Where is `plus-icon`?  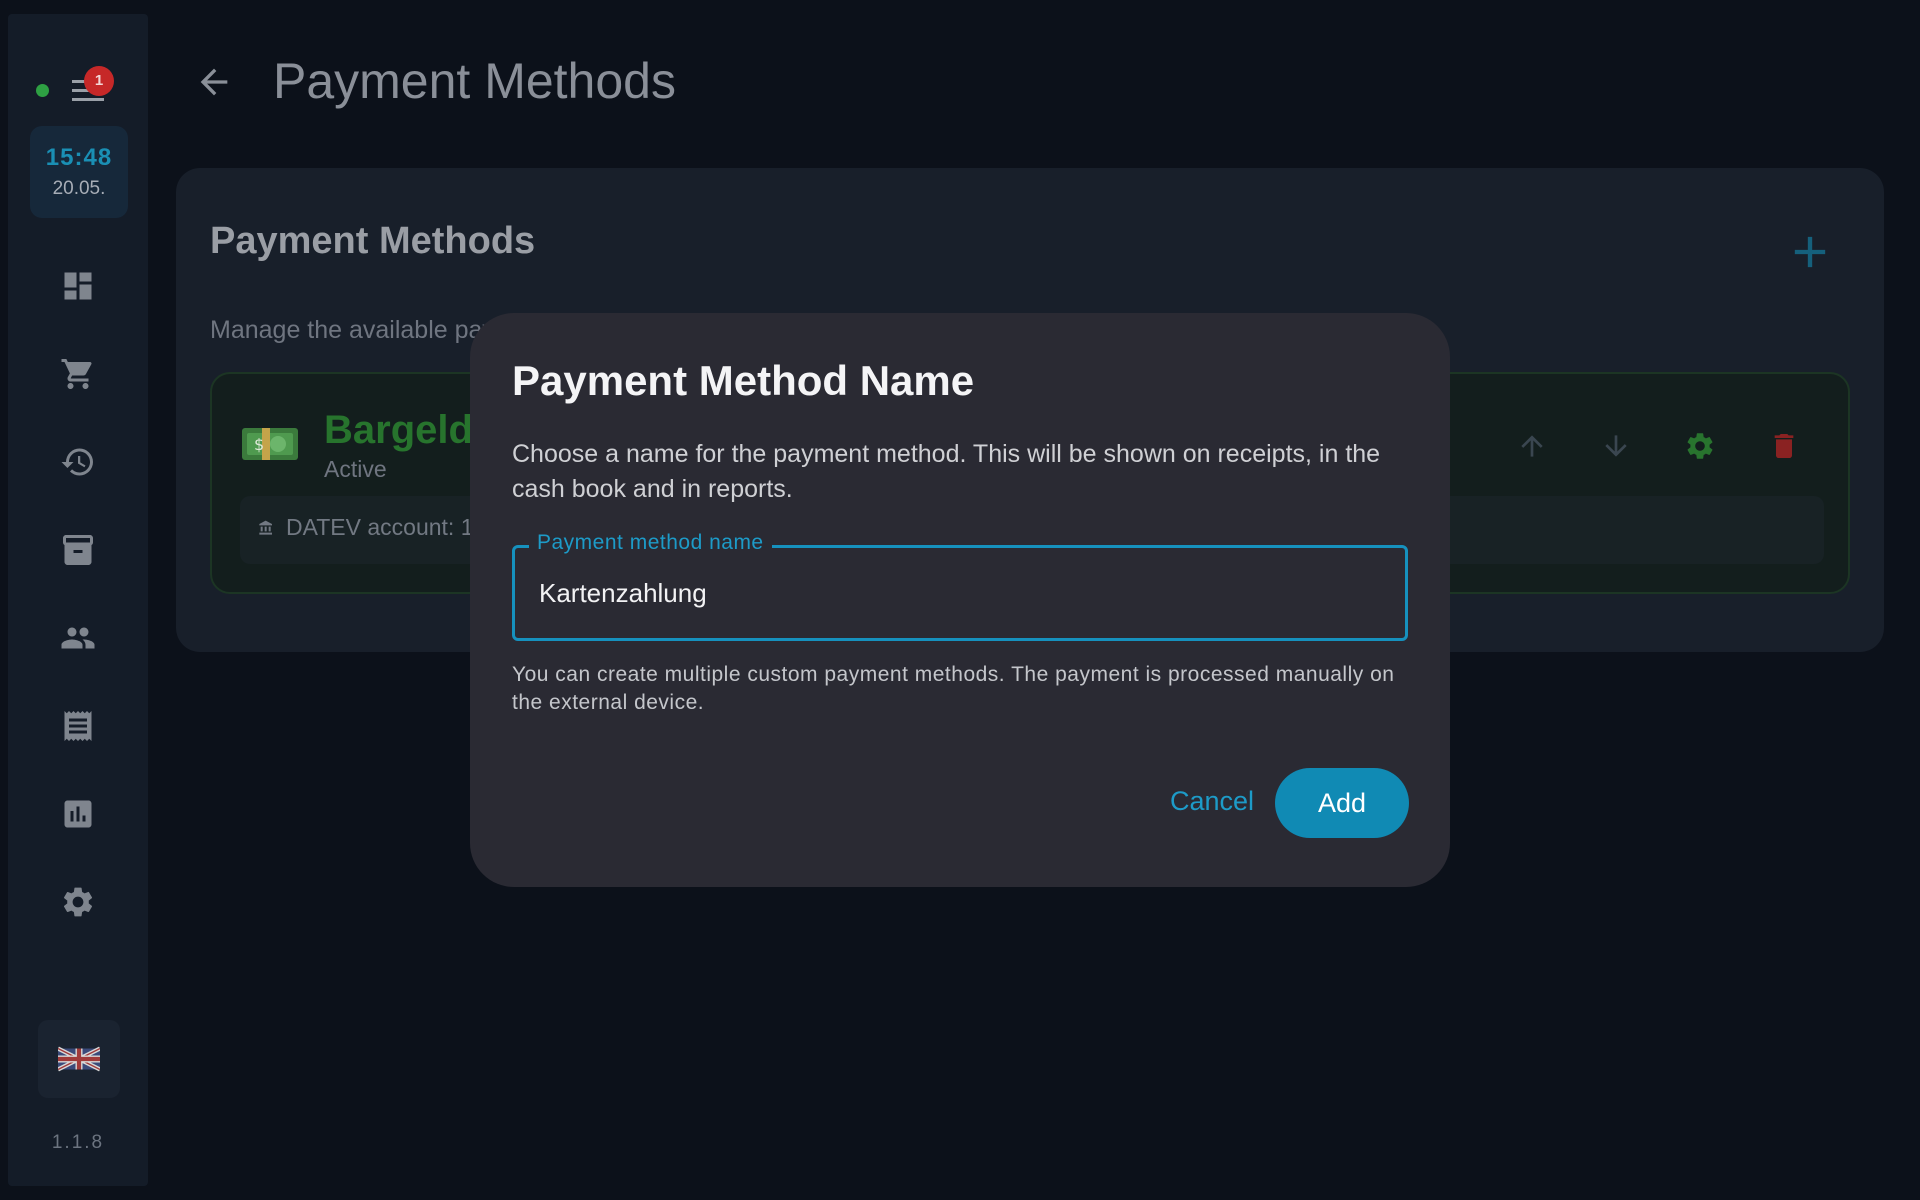 plus-icon is located at coordinates (1810, 252).